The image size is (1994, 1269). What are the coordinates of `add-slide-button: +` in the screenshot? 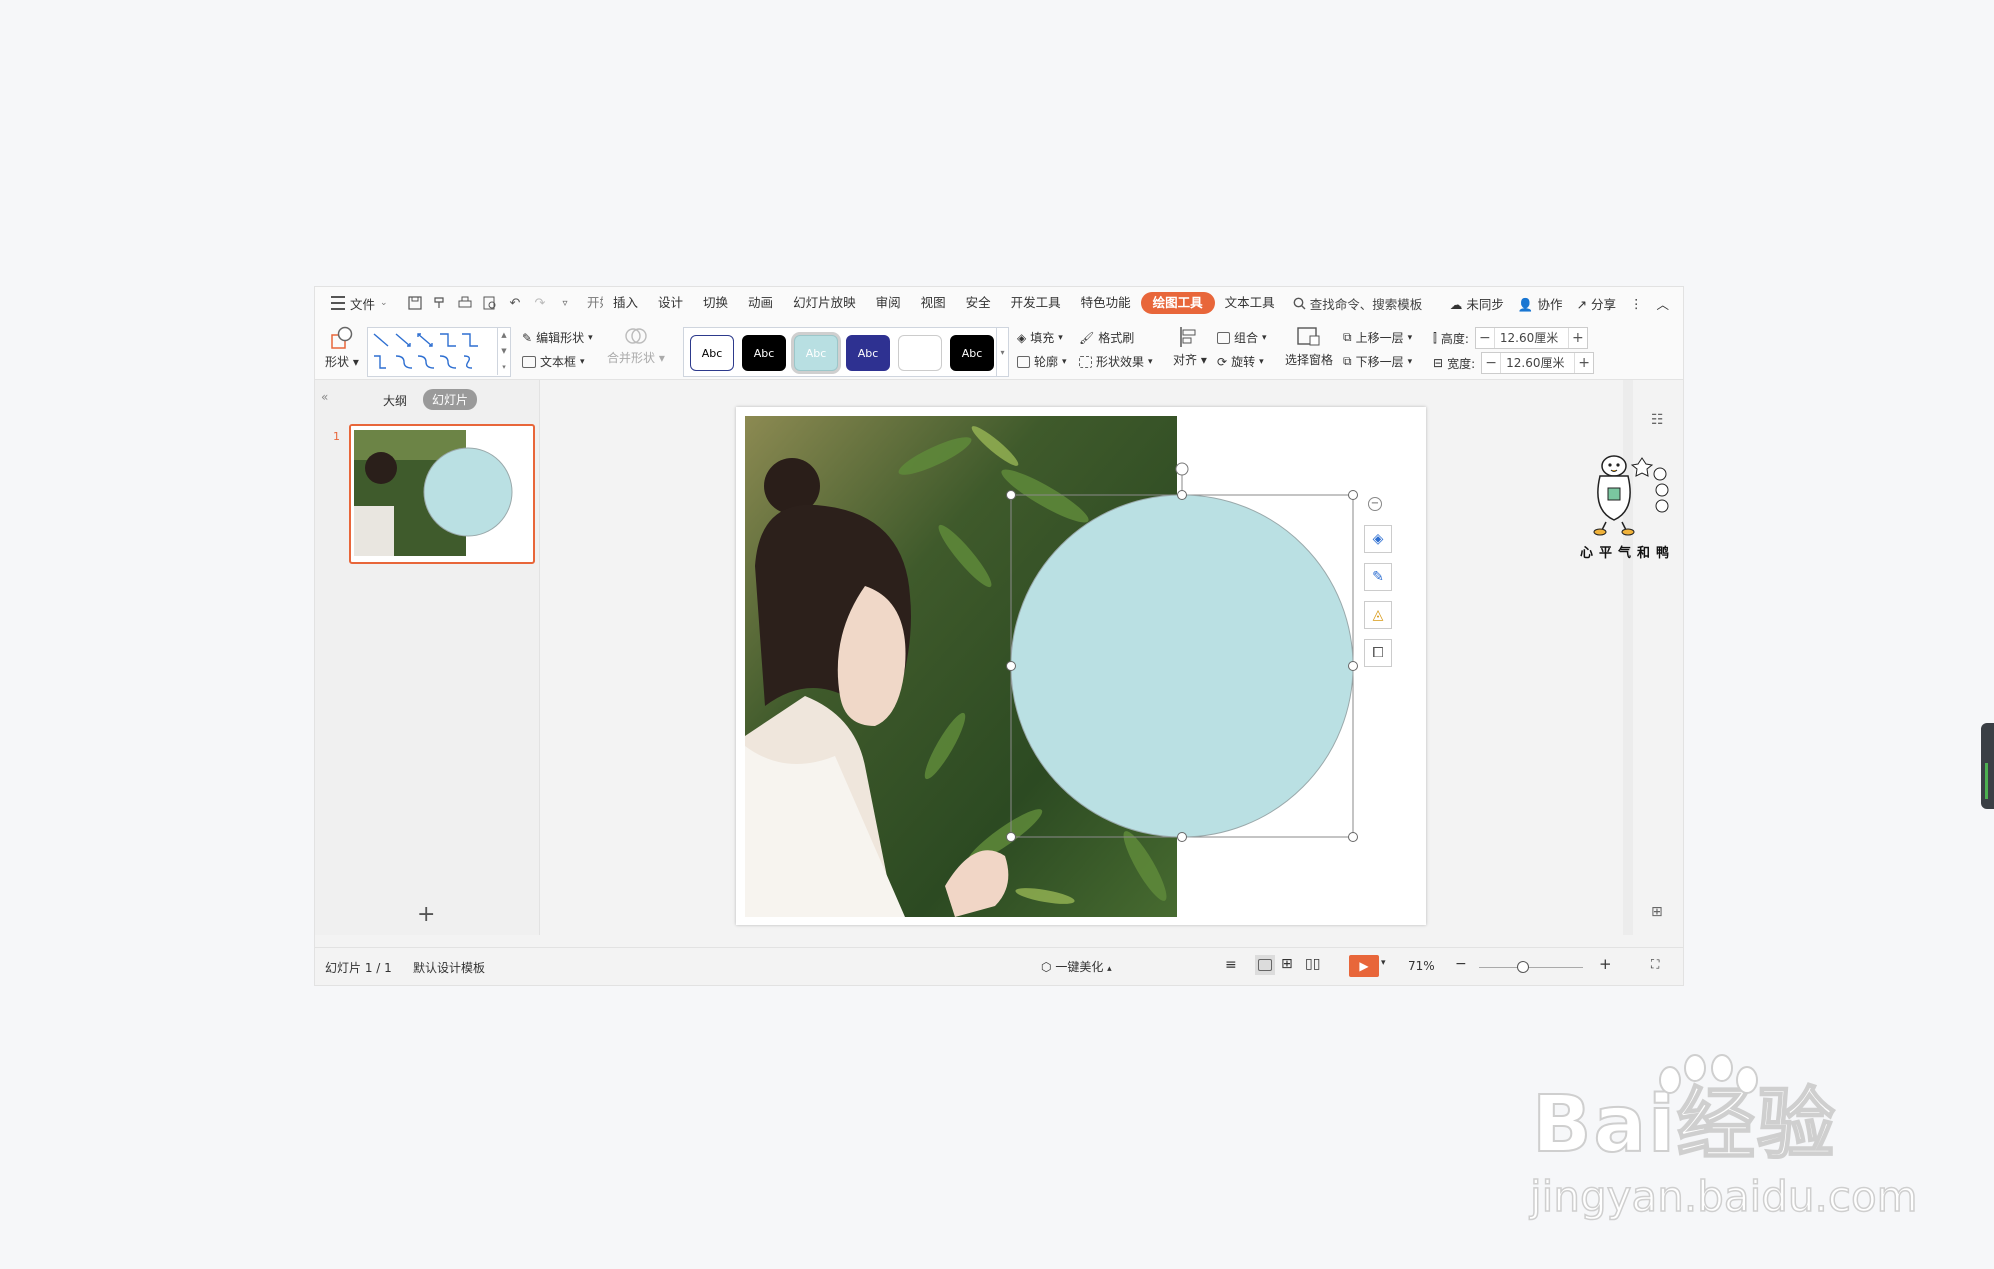 It's located at (426, 914).